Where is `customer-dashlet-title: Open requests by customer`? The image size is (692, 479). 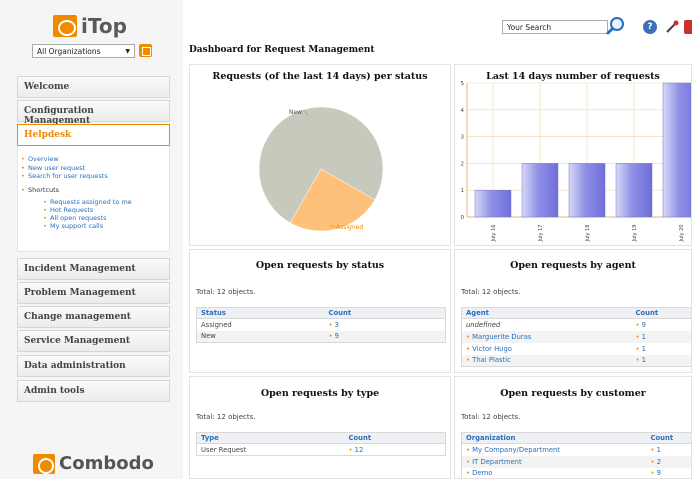 customer-dashlet-title: Open requests by customer is located at coordinates (573, 393).